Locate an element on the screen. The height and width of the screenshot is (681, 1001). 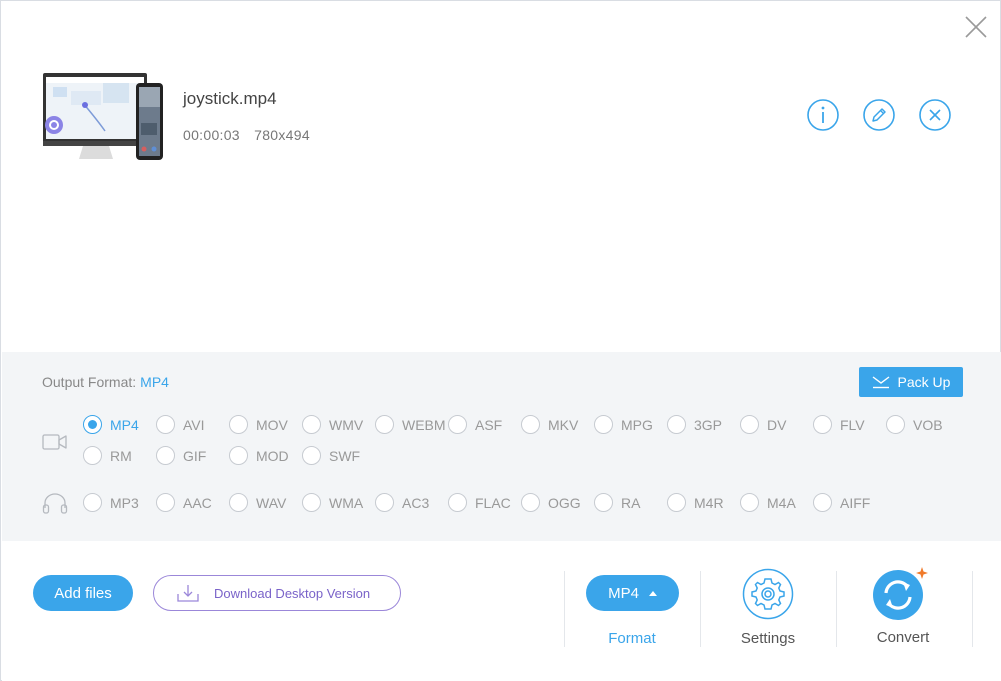
download-desktop-button: Download Desktop Version is located at coordinates (277, 593).